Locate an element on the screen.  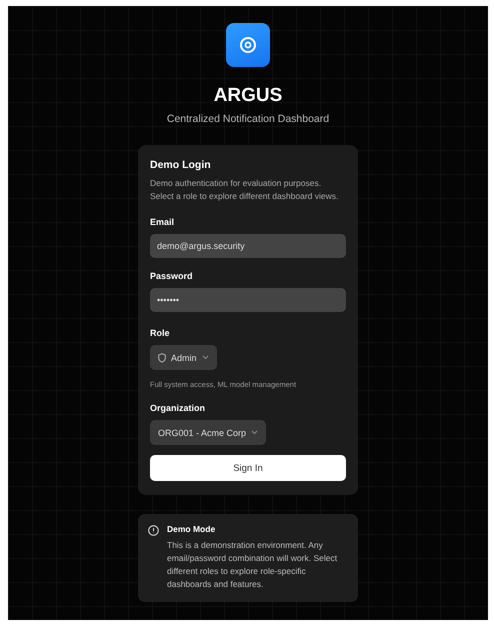
field-label: Password is located at coordinates (172, 276).